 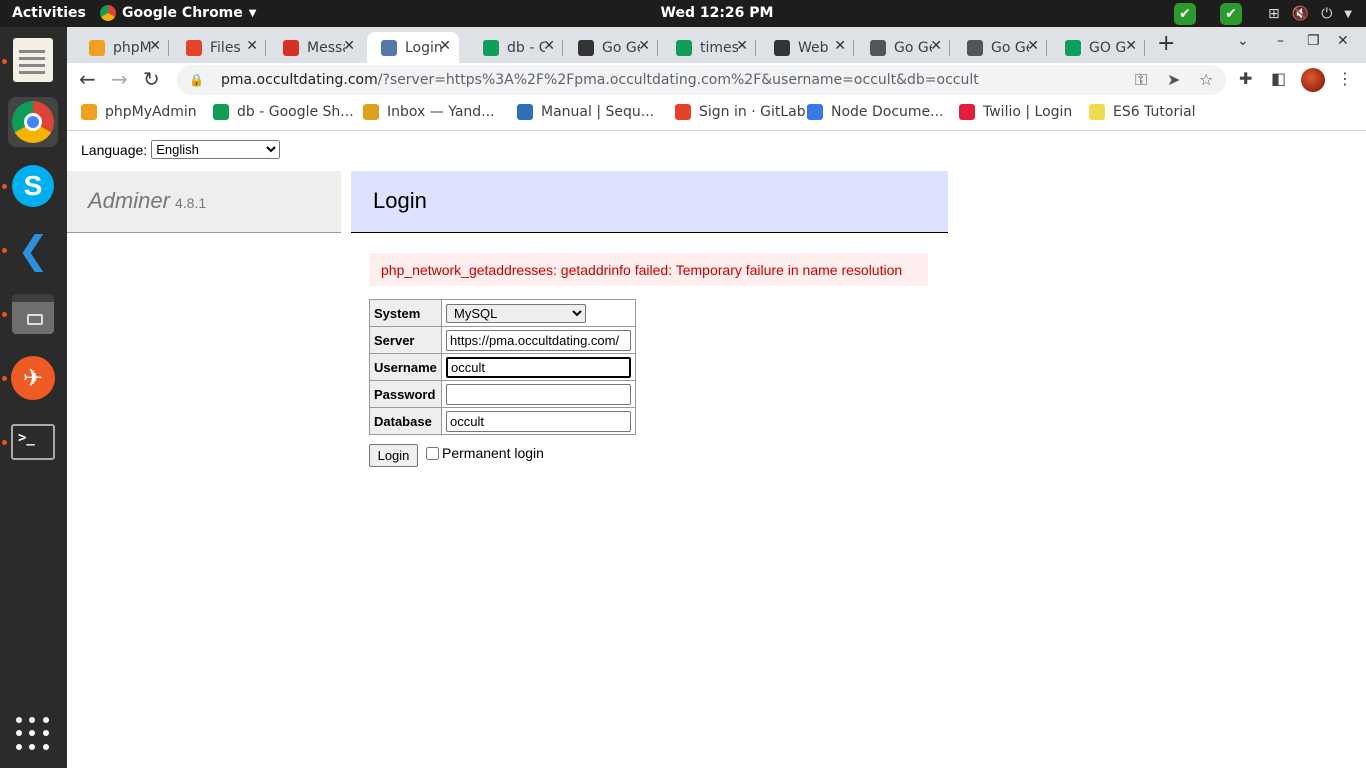 I want to click on browser-tab: timesheet✕, so click(x=709, y=47).